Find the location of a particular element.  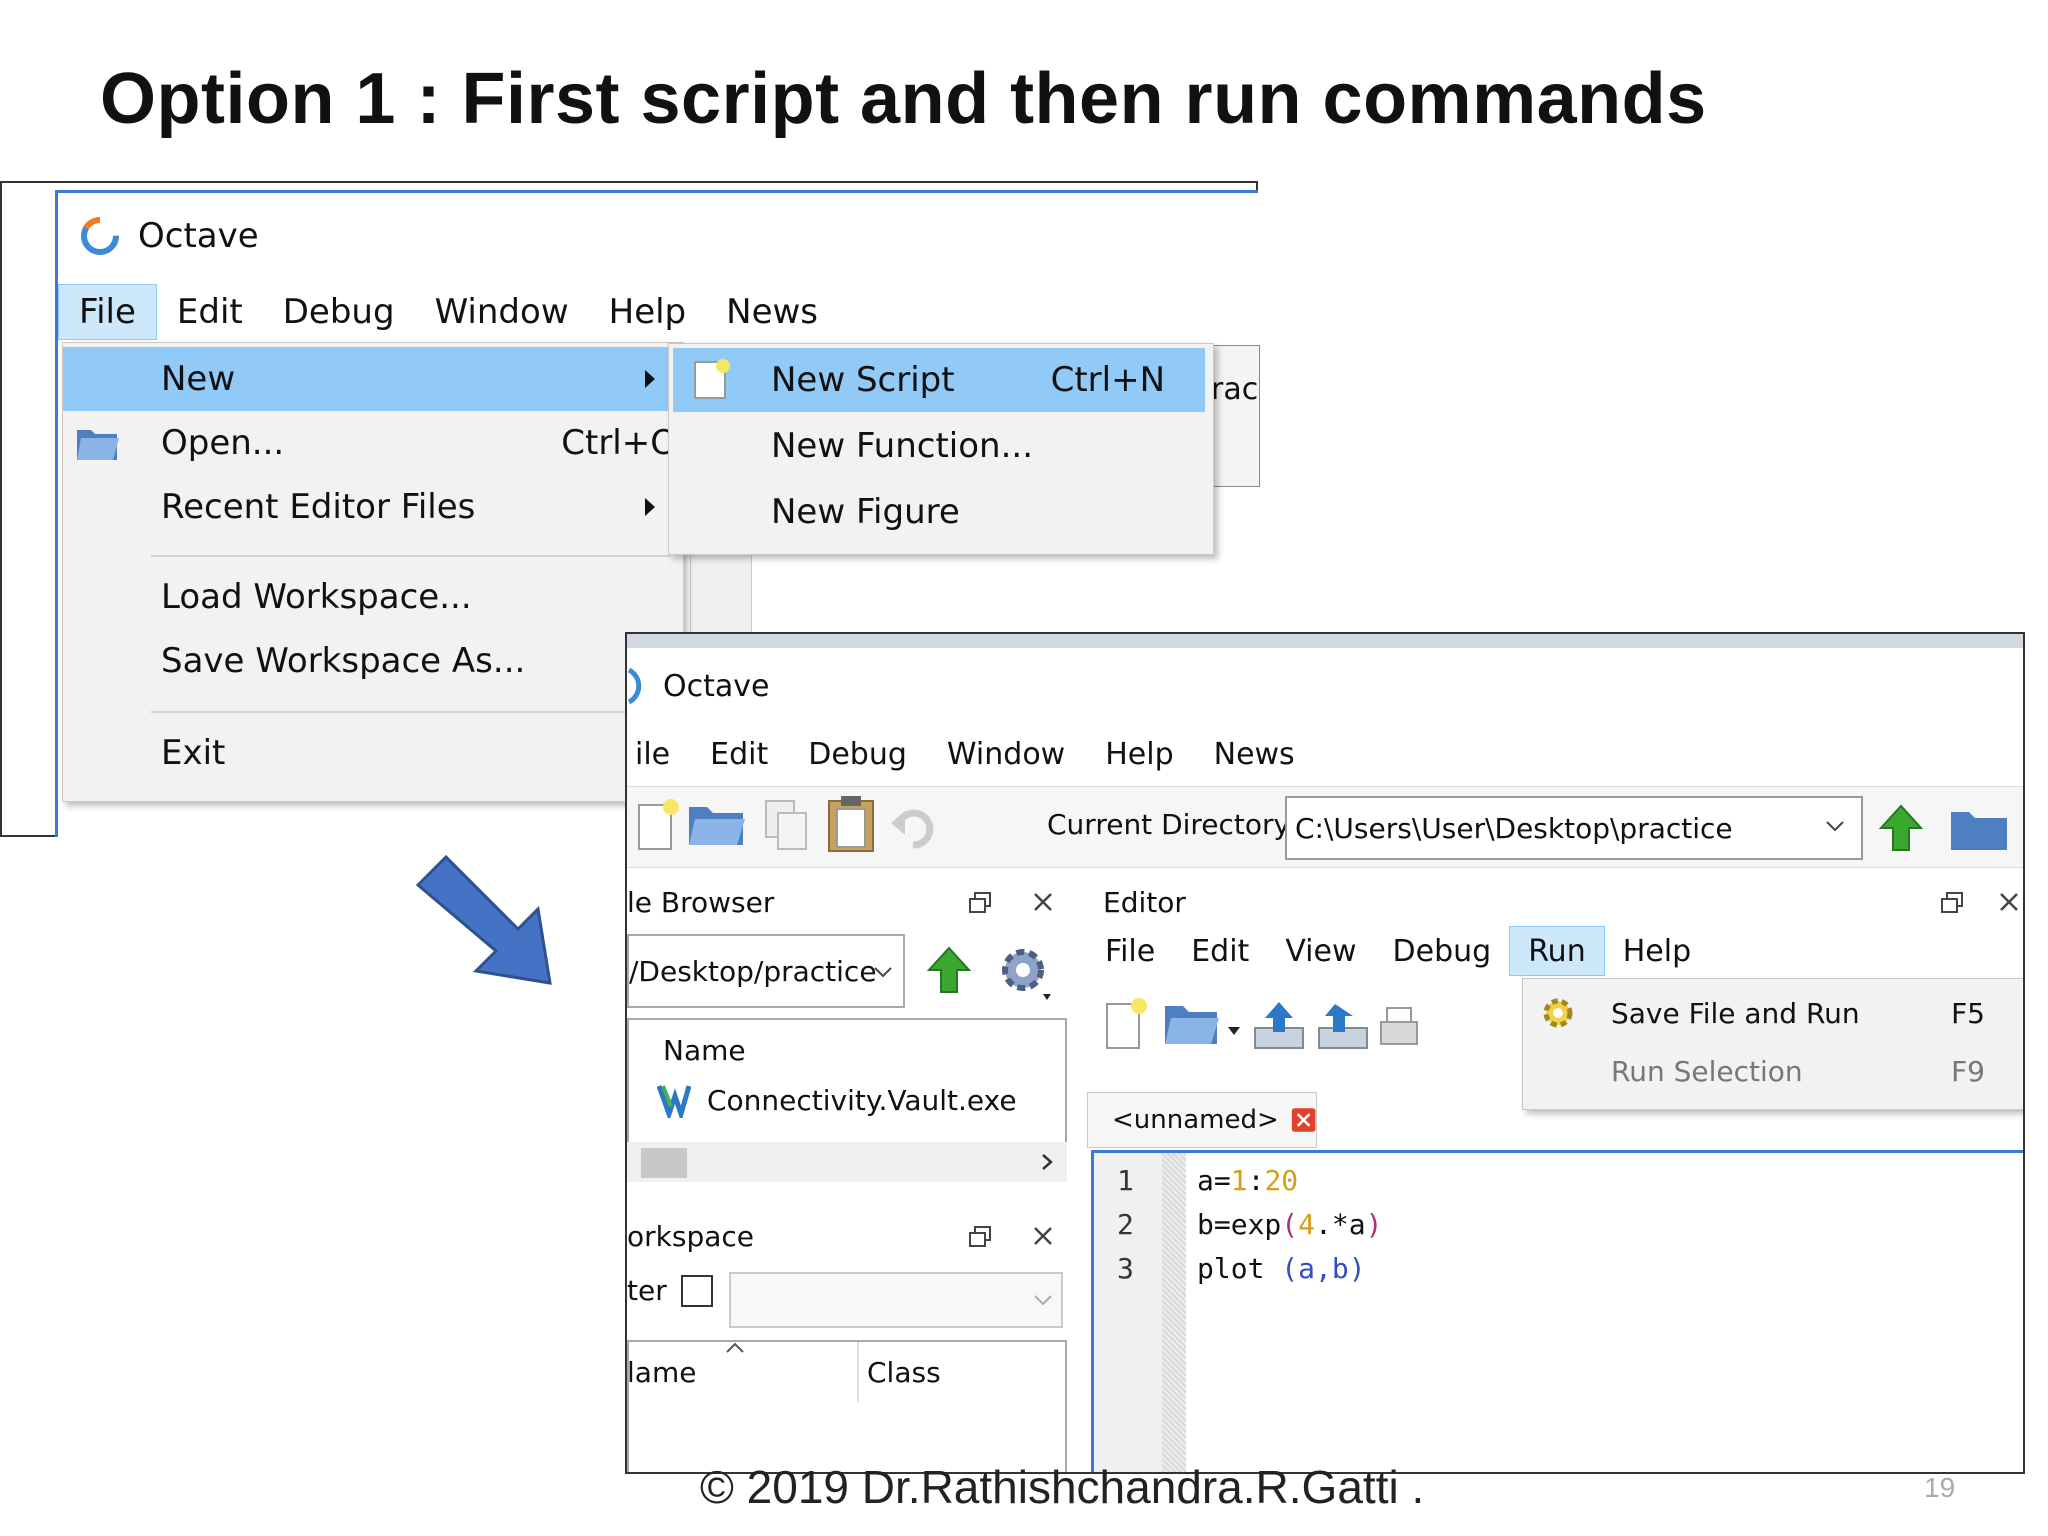

editor-menubar: File Edit View Debug Run Help is located at coordinates (1398, 951).